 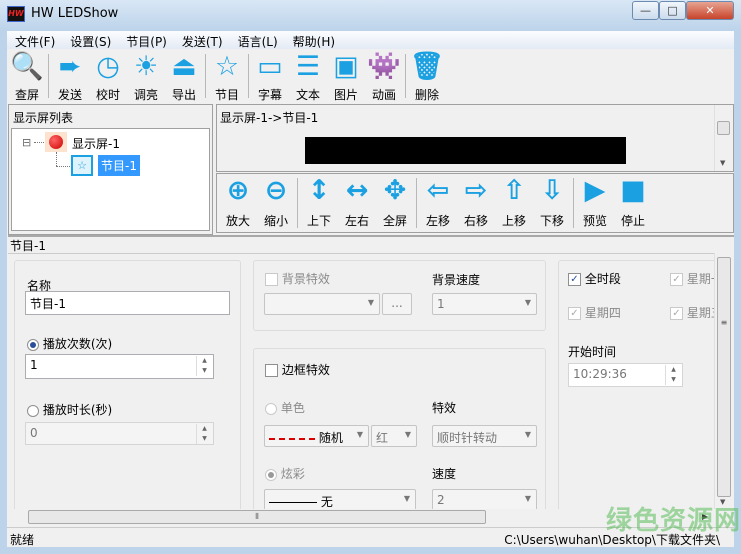 I want to click on move-down-button: ⇩ 下移, so click(x=552, y=203).